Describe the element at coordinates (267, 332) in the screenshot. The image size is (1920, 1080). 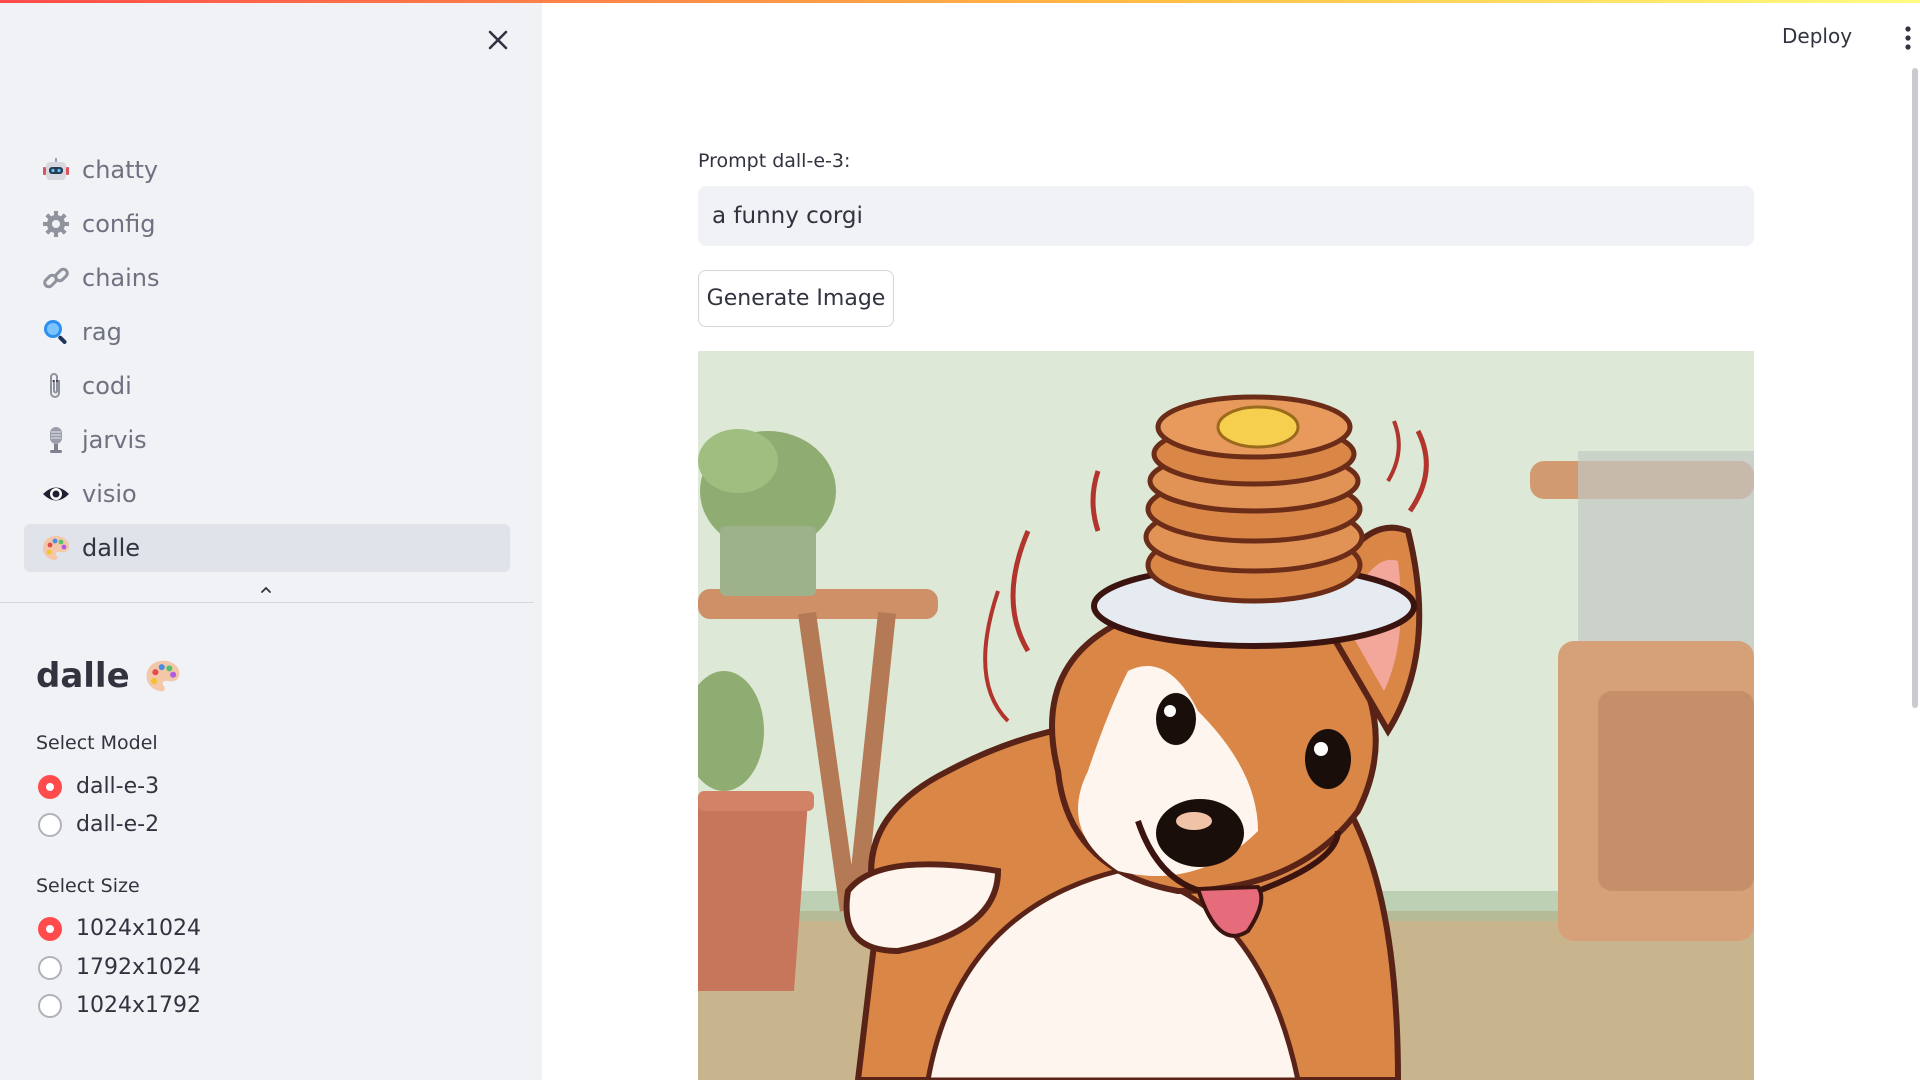
I see `nav-item-rag: rag` at that location.